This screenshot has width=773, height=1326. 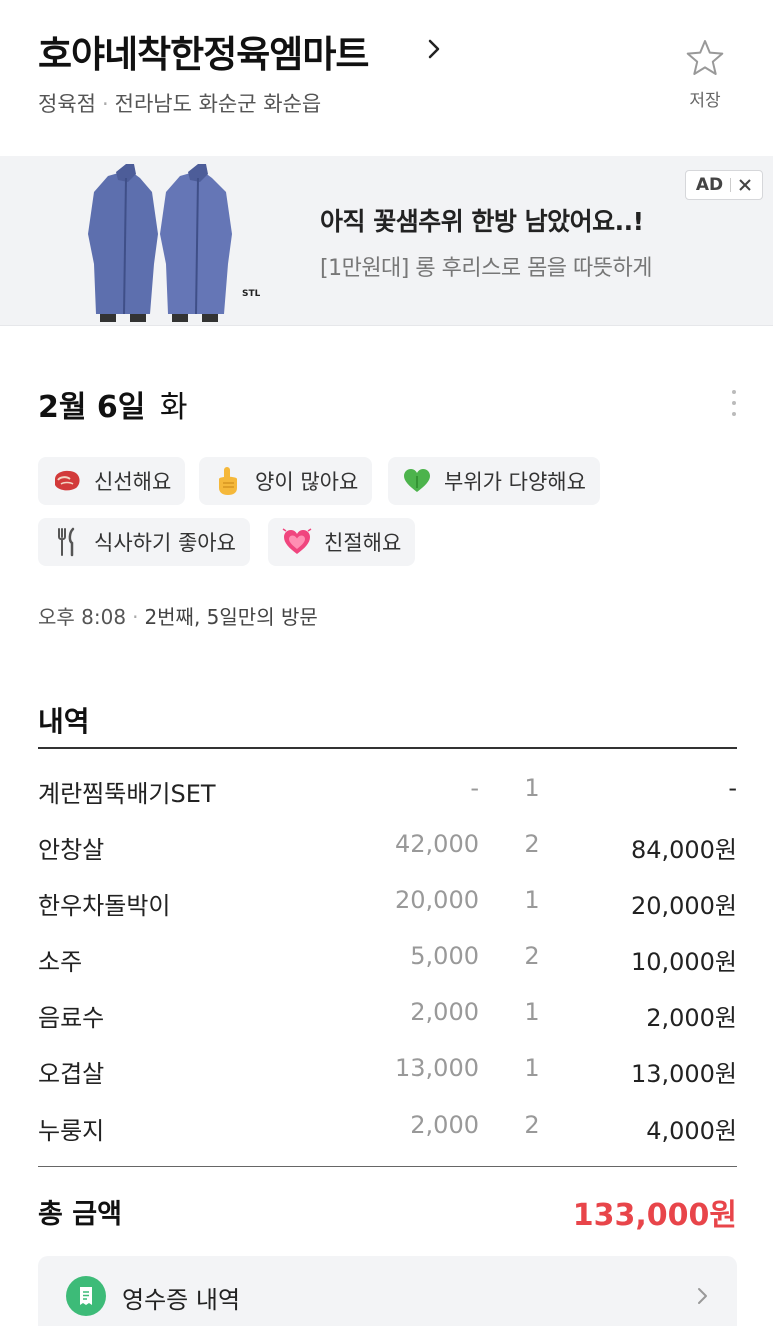 I want to click on meat-icon, so click(x=67, y=481).